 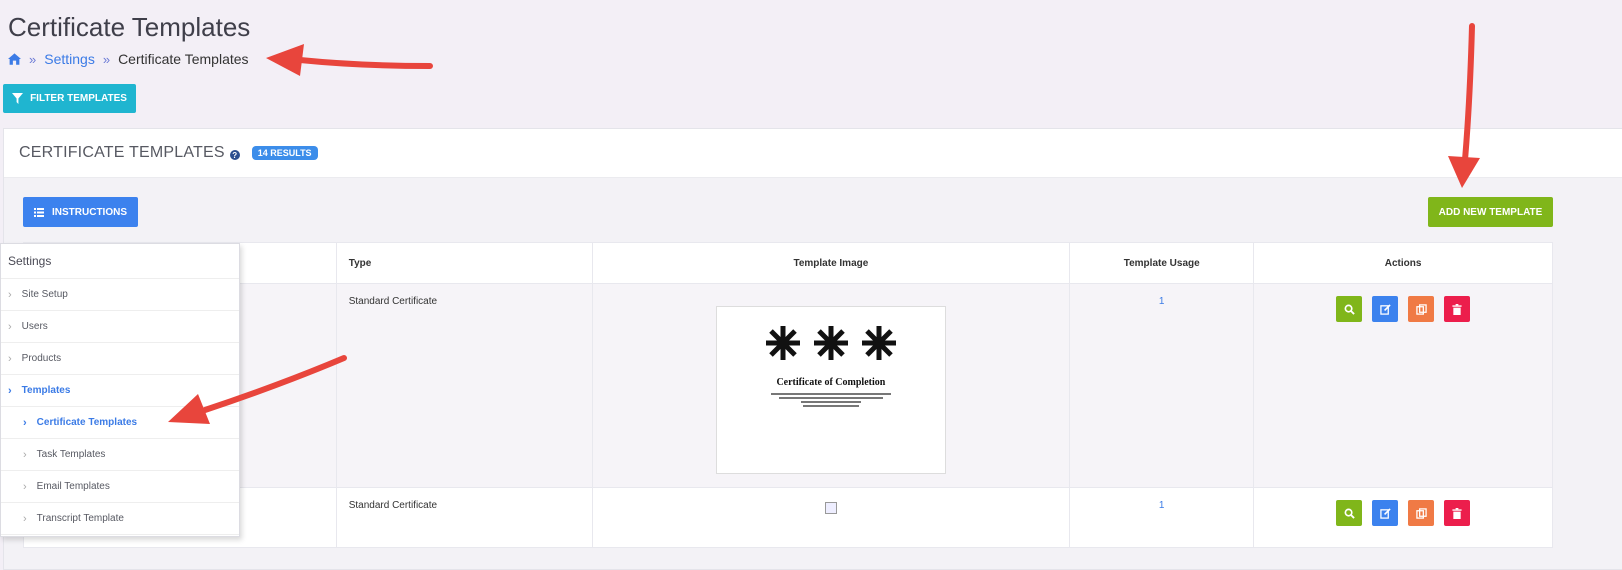 I want to click on breadcrumb: » Settings » Certificate Templates, so click(x=128, y=59).